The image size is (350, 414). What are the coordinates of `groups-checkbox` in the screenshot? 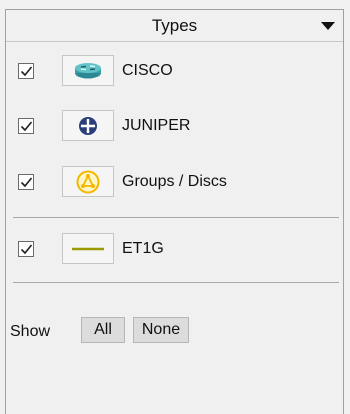 It's located at (26, 182).